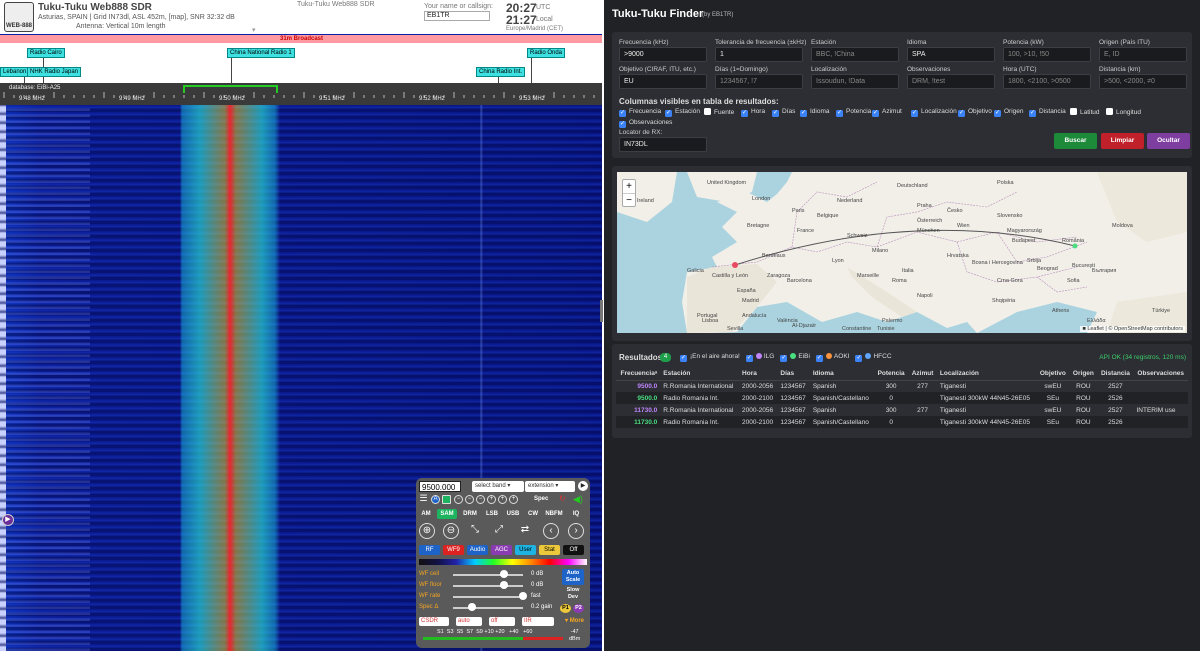 This screenshot has height=651, width=1200. I want to click on table-header-cell: Origen, so click(1083, 374).